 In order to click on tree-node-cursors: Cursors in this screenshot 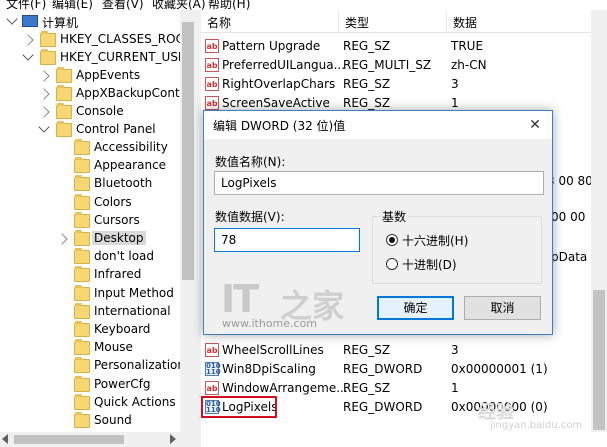, I will do `click(90, 220)`.